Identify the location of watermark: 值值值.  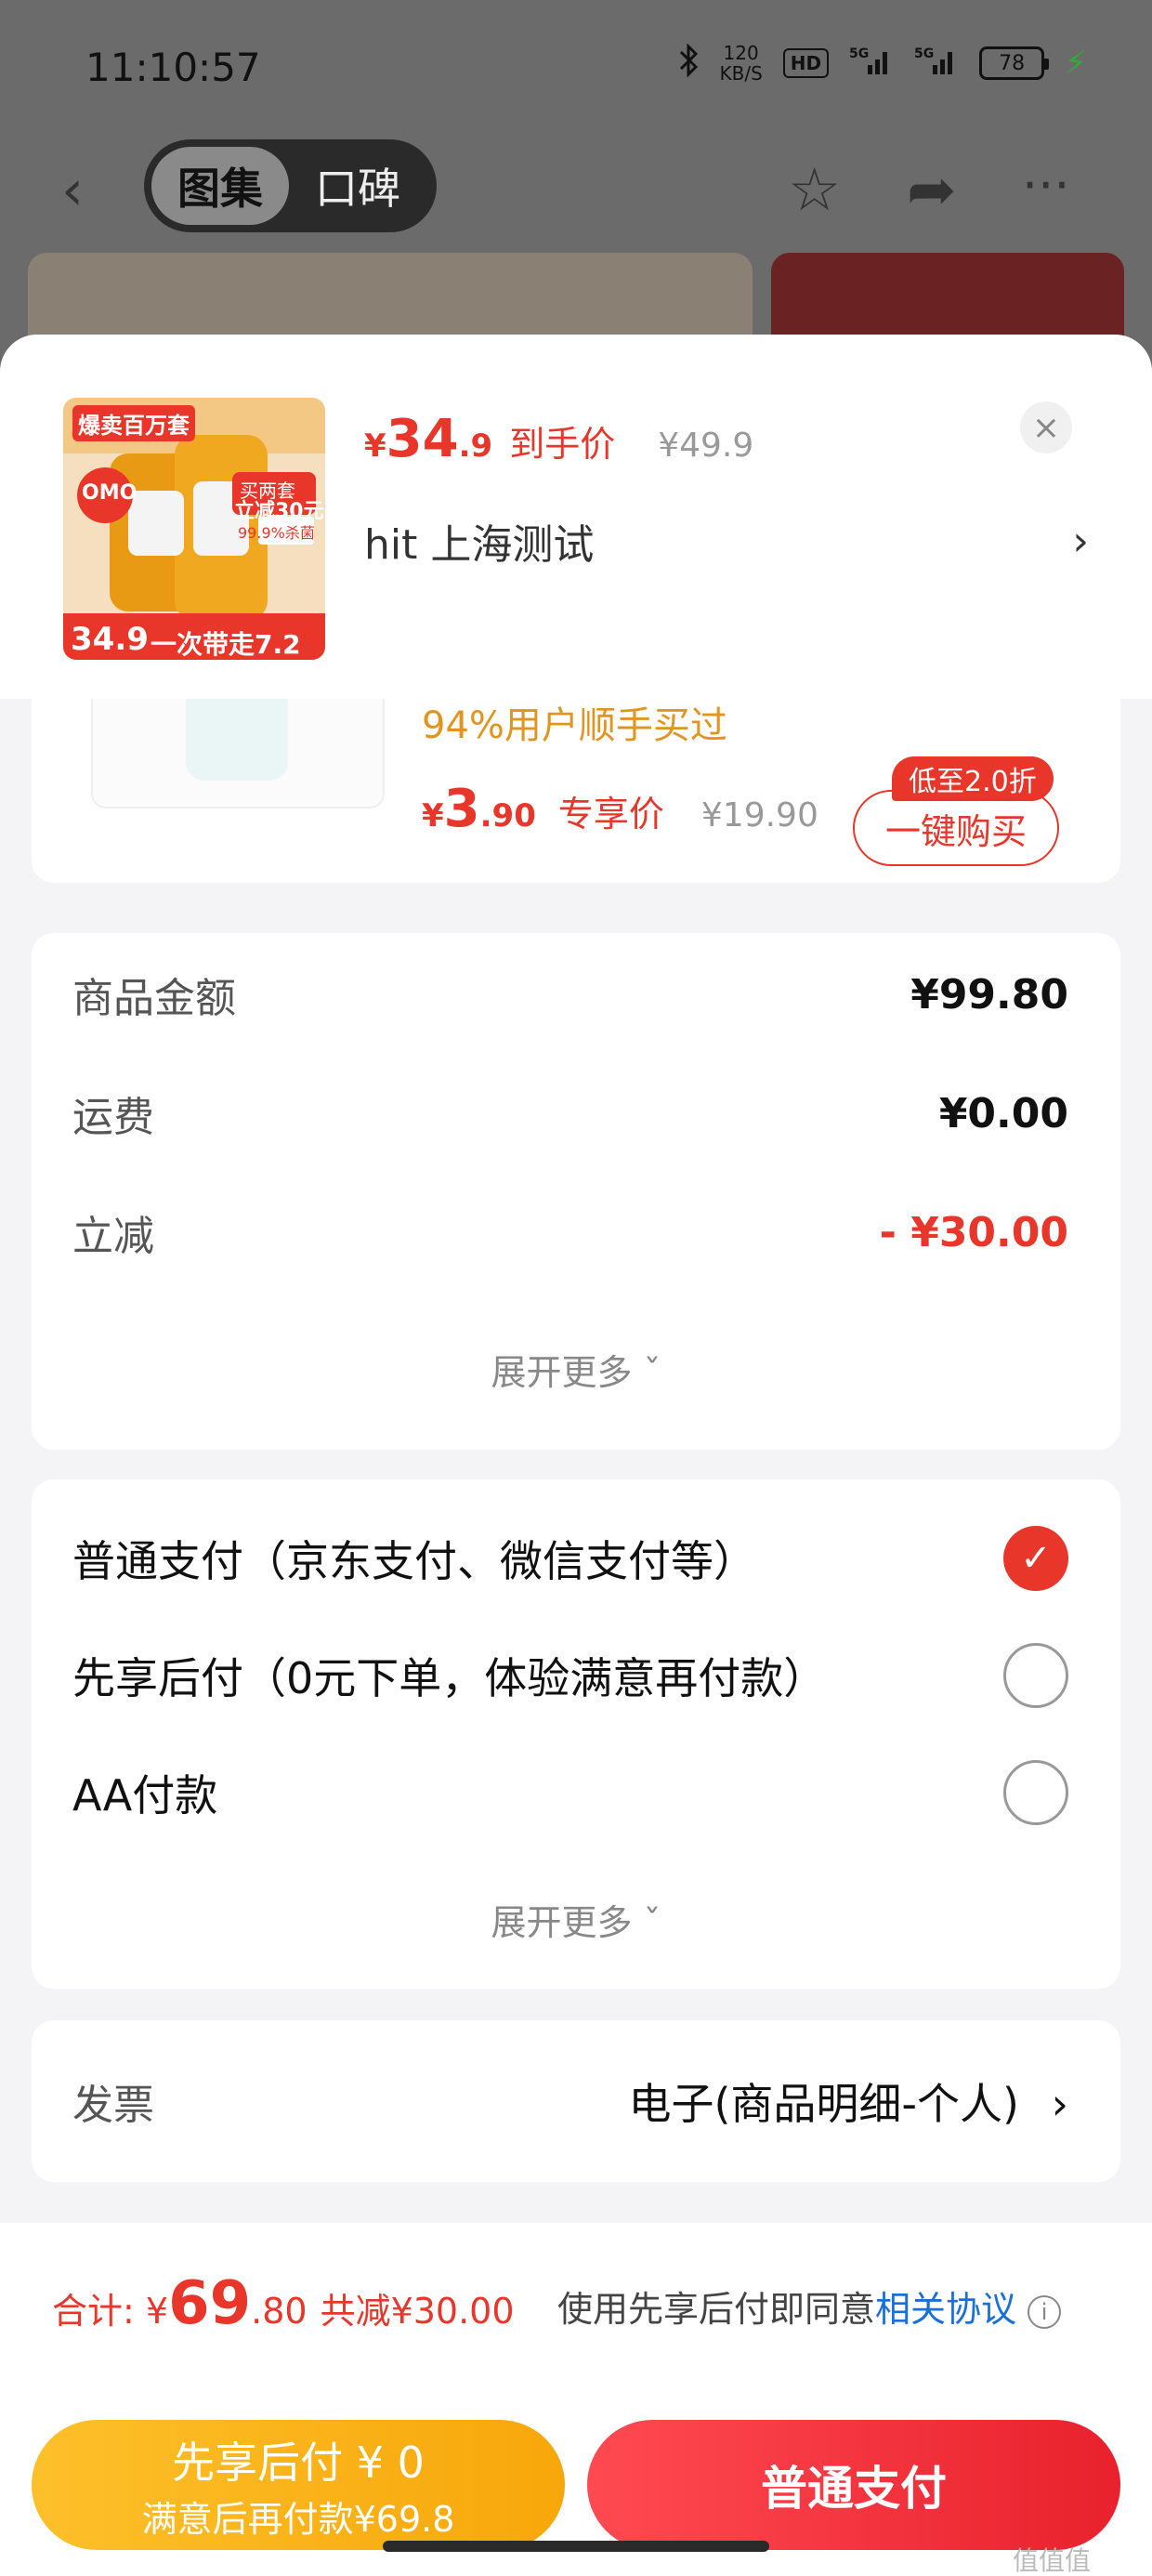
(1052, 2560).